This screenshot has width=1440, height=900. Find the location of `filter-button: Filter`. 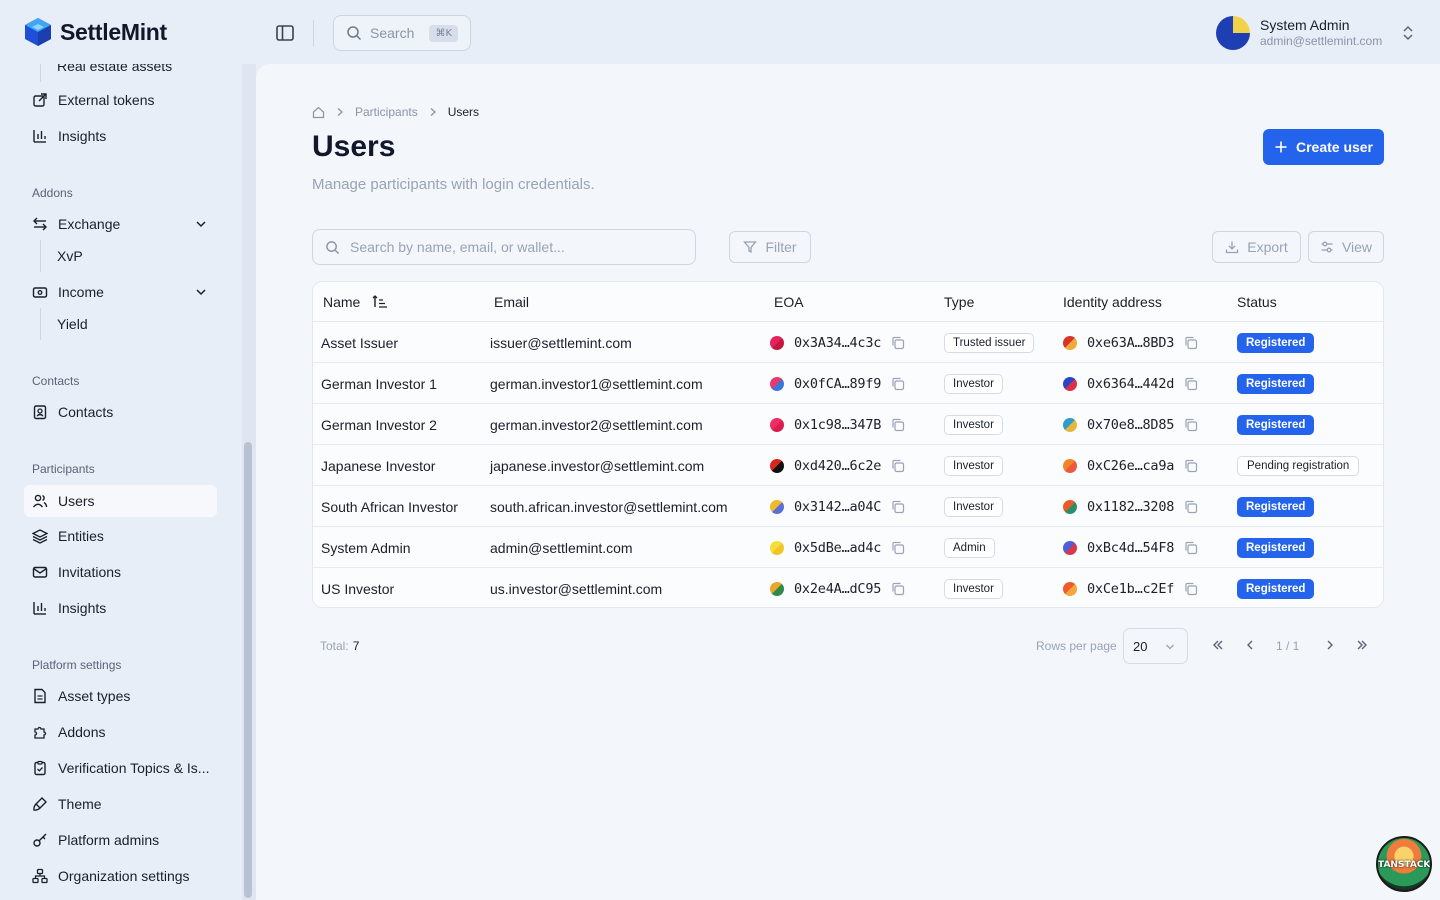

filter-button: Filter is located at coordinates (770, 247).